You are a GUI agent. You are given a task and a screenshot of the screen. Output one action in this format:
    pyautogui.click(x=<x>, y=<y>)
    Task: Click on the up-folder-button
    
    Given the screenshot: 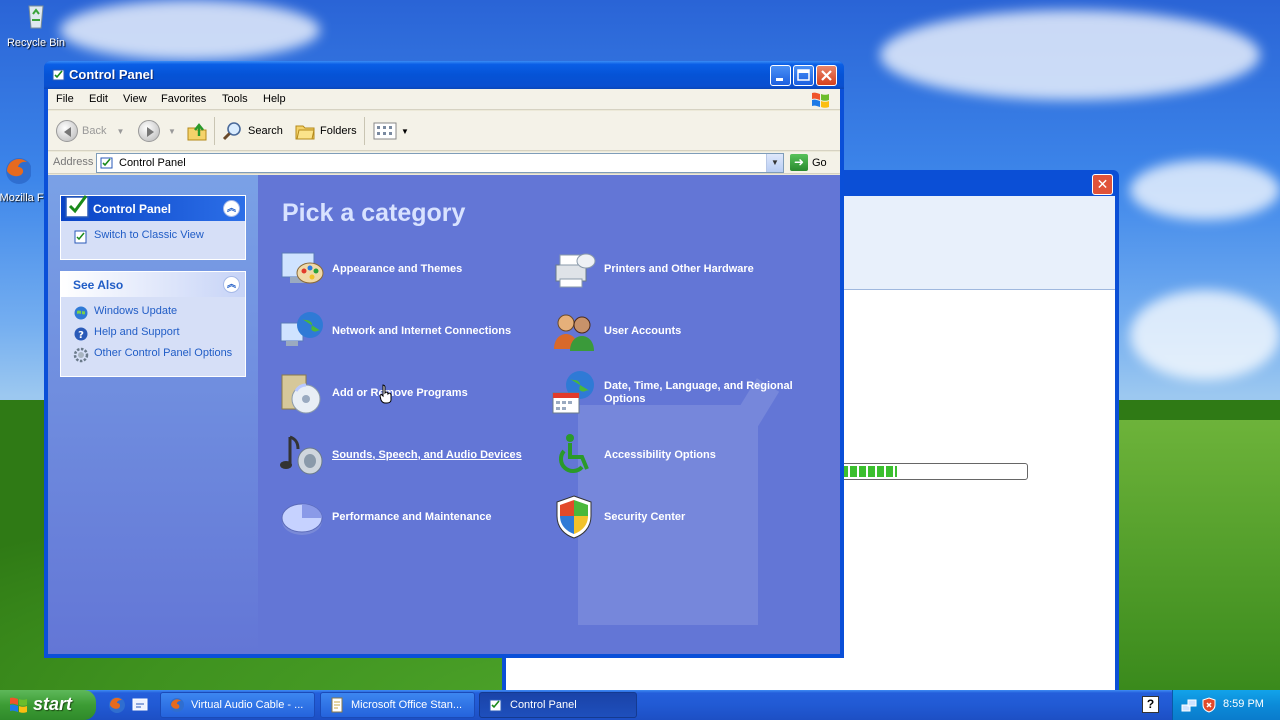 What is the action you would take?
    pyautogui.click(x=197, y=131)
    